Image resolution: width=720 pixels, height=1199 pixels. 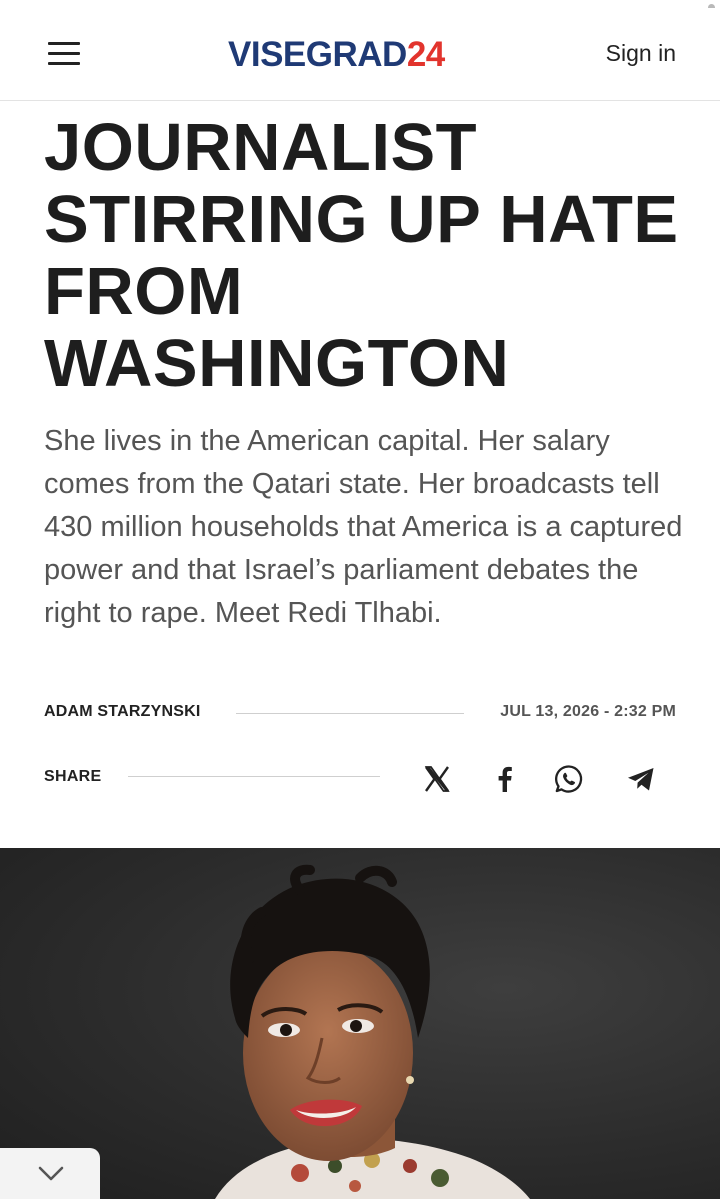 I want to click on byline: ADAM STARZYNSKI JUL 13, 2026 - 2:32 PM, so click(x=360, y=714).